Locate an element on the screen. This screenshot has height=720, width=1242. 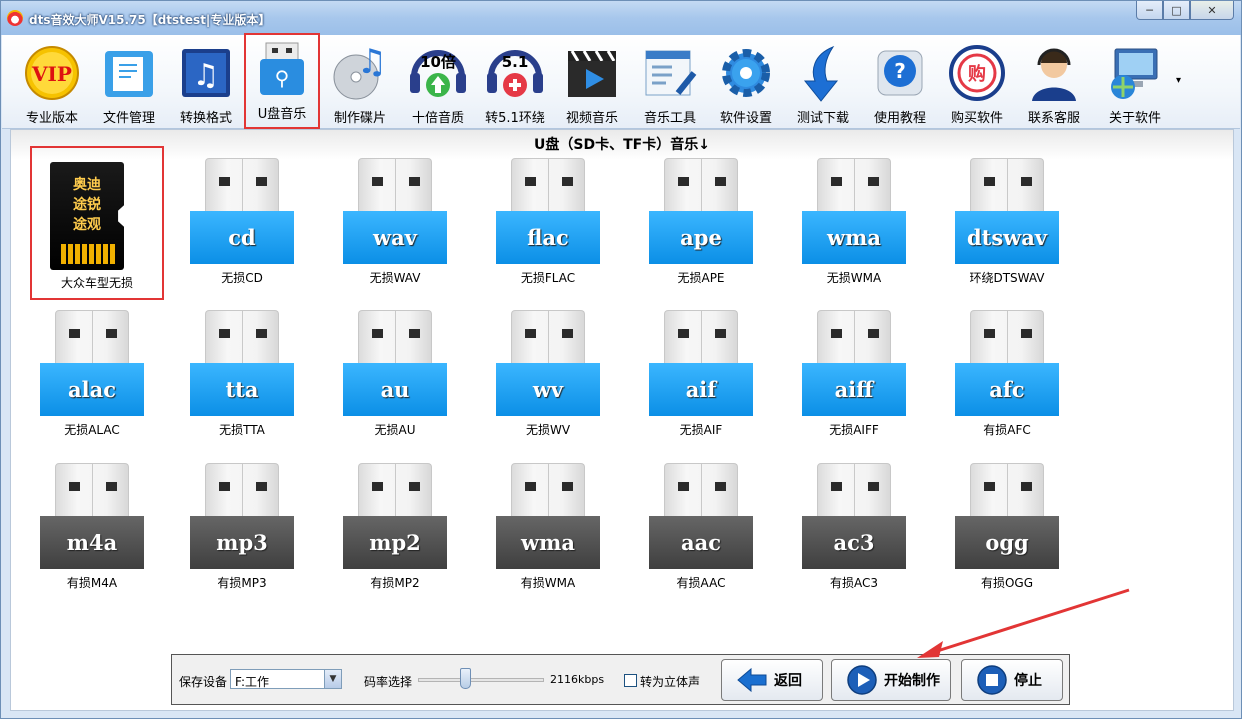
toolbar-item-buy-software: 购购买软件 is located at coordinates (977, 83).